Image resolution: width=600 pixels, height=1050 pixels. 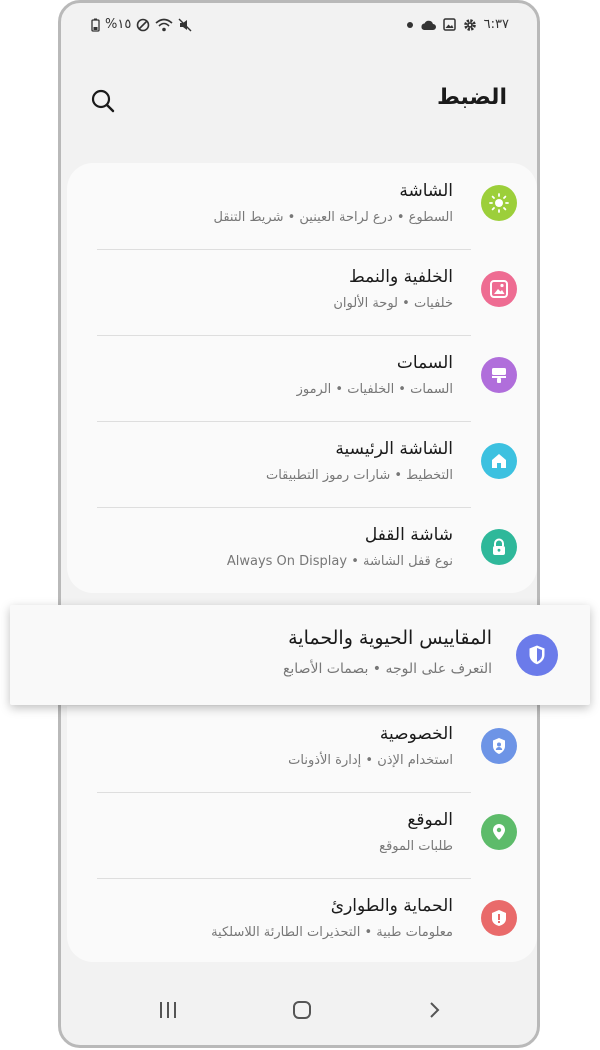 I want to click on mute-icon, so click(x=185, y=24).